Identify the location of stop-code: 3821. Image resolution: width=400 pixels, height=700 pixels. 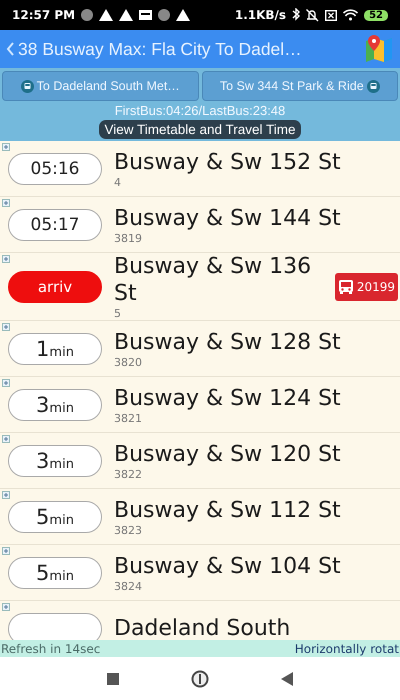
(128, 418).